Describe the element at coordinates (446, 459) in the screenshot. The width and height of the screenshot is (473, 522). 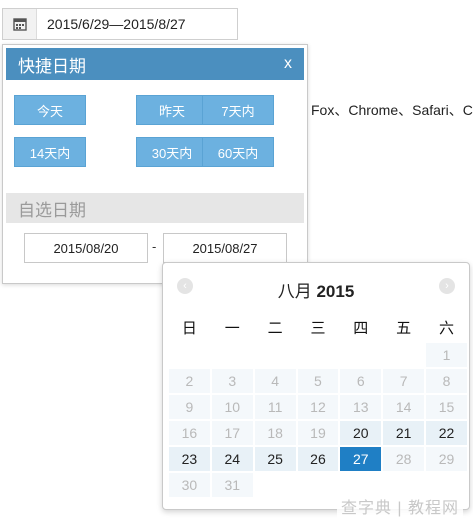
I see `day-cell: 29` at that location.